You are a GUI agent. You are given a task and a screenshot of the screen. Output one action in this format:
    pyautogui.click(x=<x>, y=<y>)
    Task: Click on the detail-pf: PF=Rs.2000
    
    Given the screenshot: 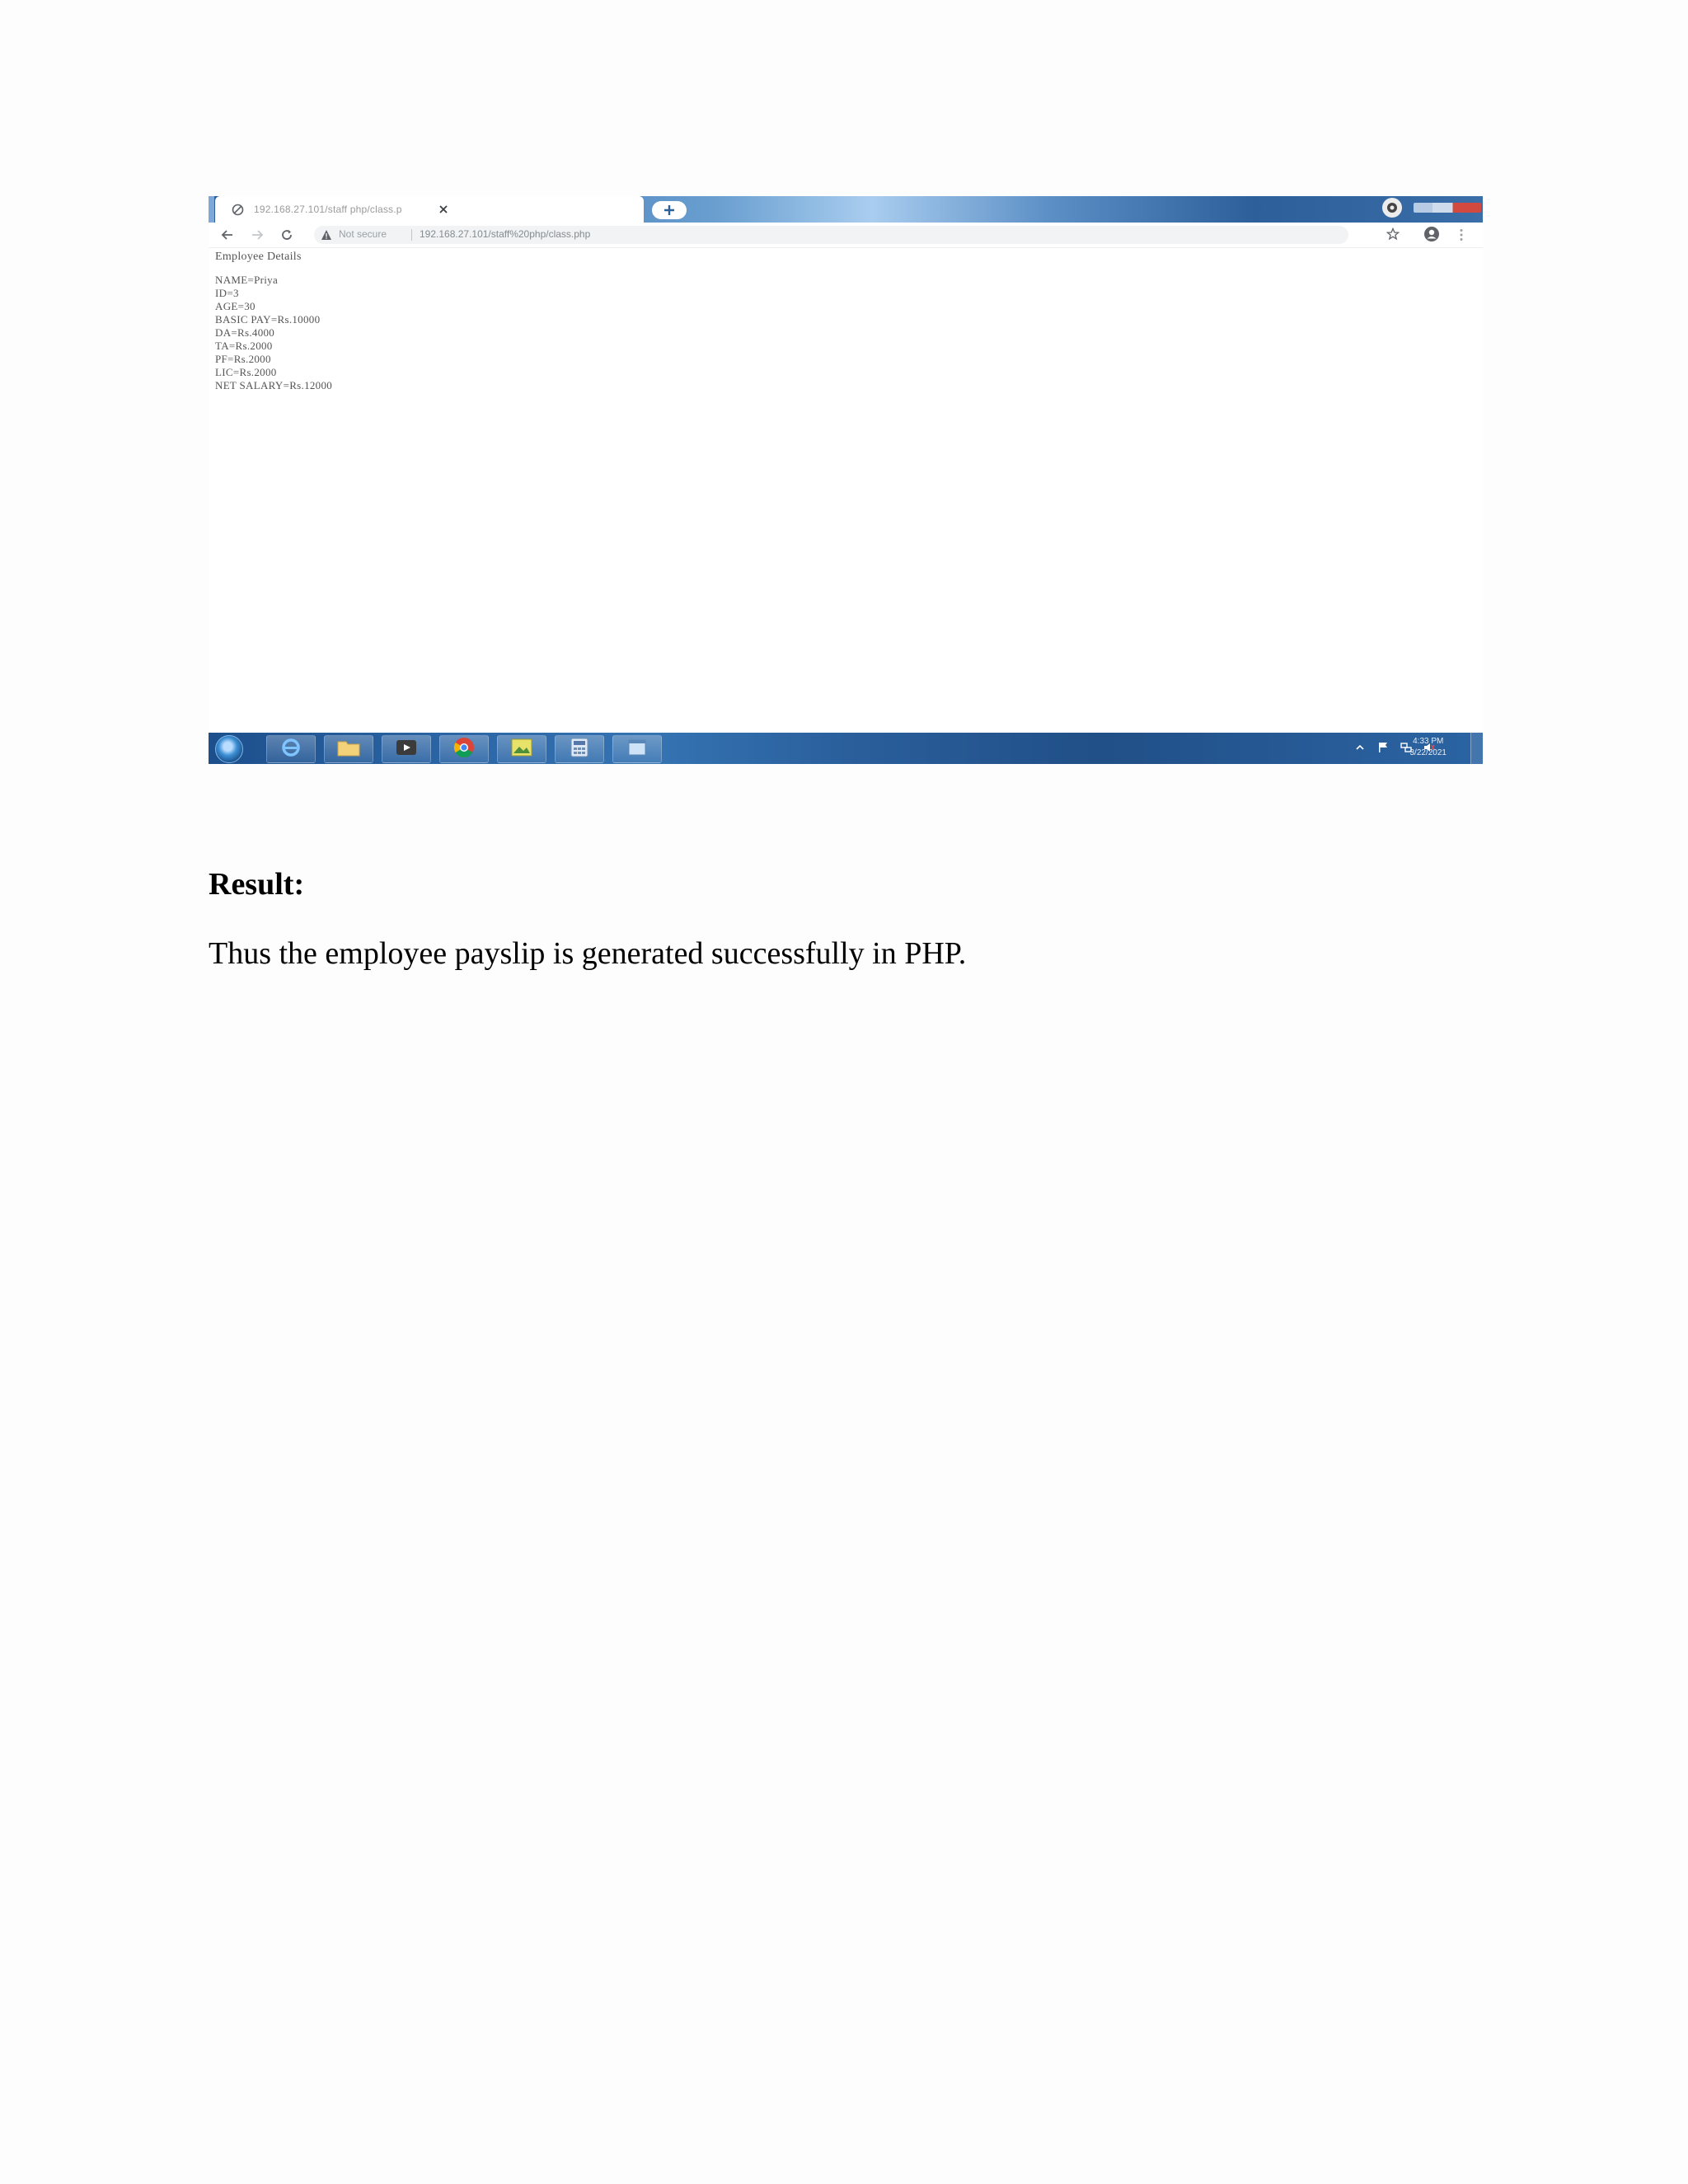 What is the action you would take?
    pyautogui.click(x=243, y=359)
    